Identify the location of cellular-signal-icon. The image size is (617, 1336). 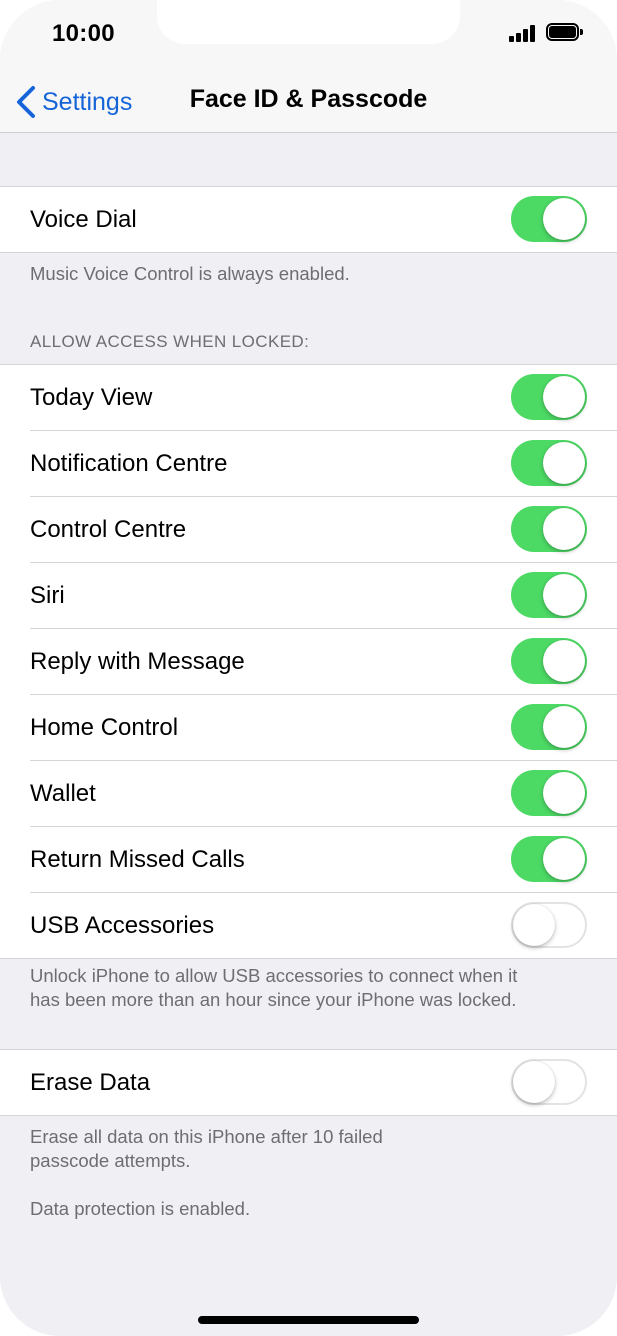
(523, 33).